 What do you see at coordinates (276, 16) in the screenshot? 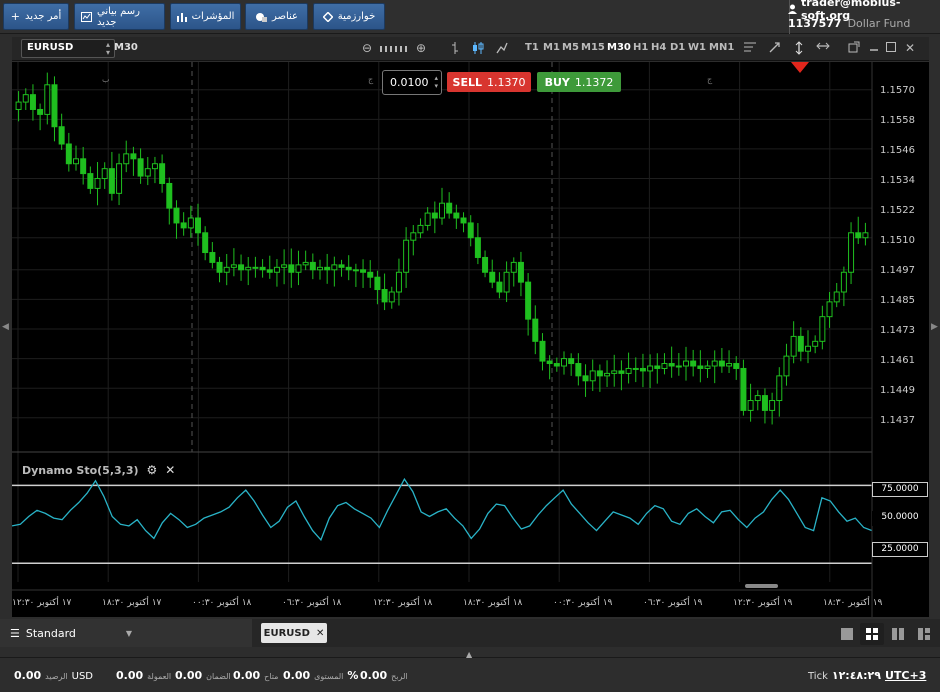
I see `elements-button: عناصر` at bounding box center [276, 16].